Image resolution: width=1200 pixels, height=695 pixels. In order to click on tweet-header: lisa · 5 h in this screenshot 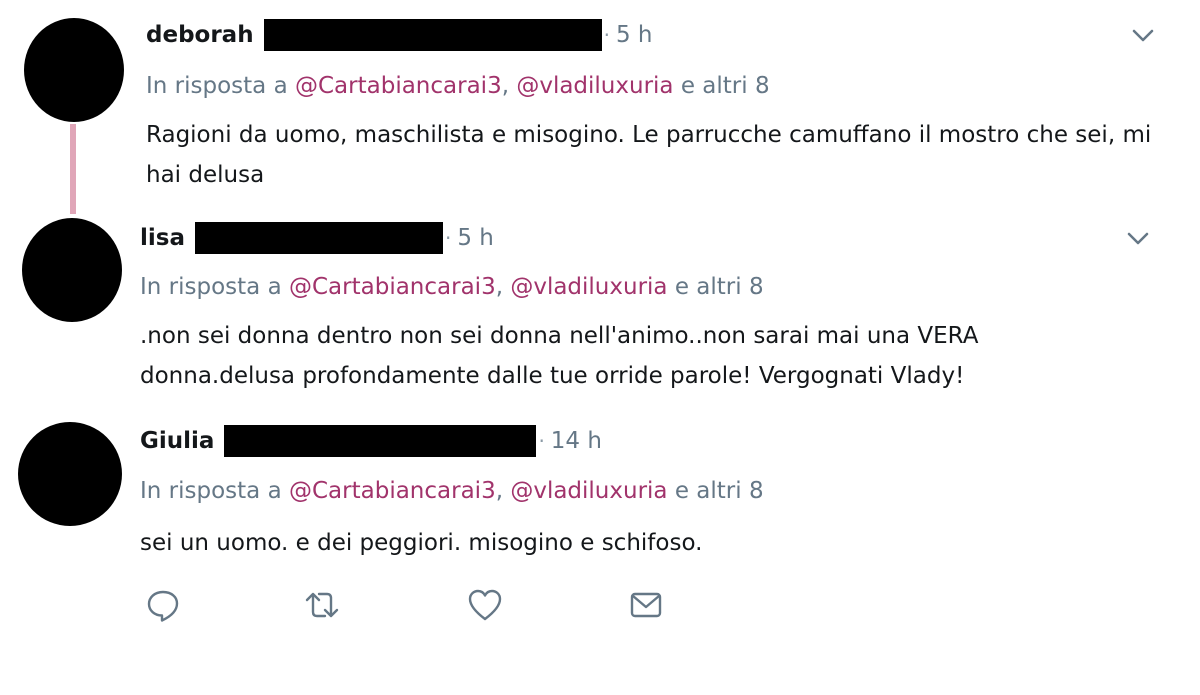, I will do `click(317, 238)`.